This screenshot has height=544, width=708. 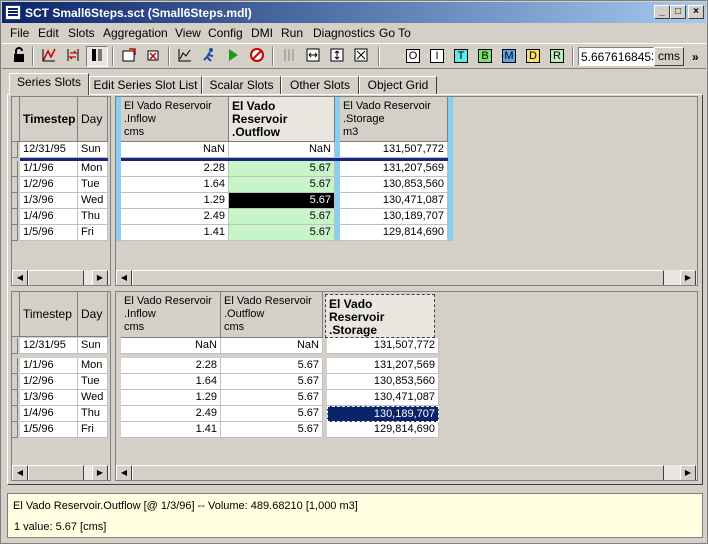 What do you see at coordinates (209, 56) in the screenshot?
I see `runner-icon` at bounding box center [209, 56].